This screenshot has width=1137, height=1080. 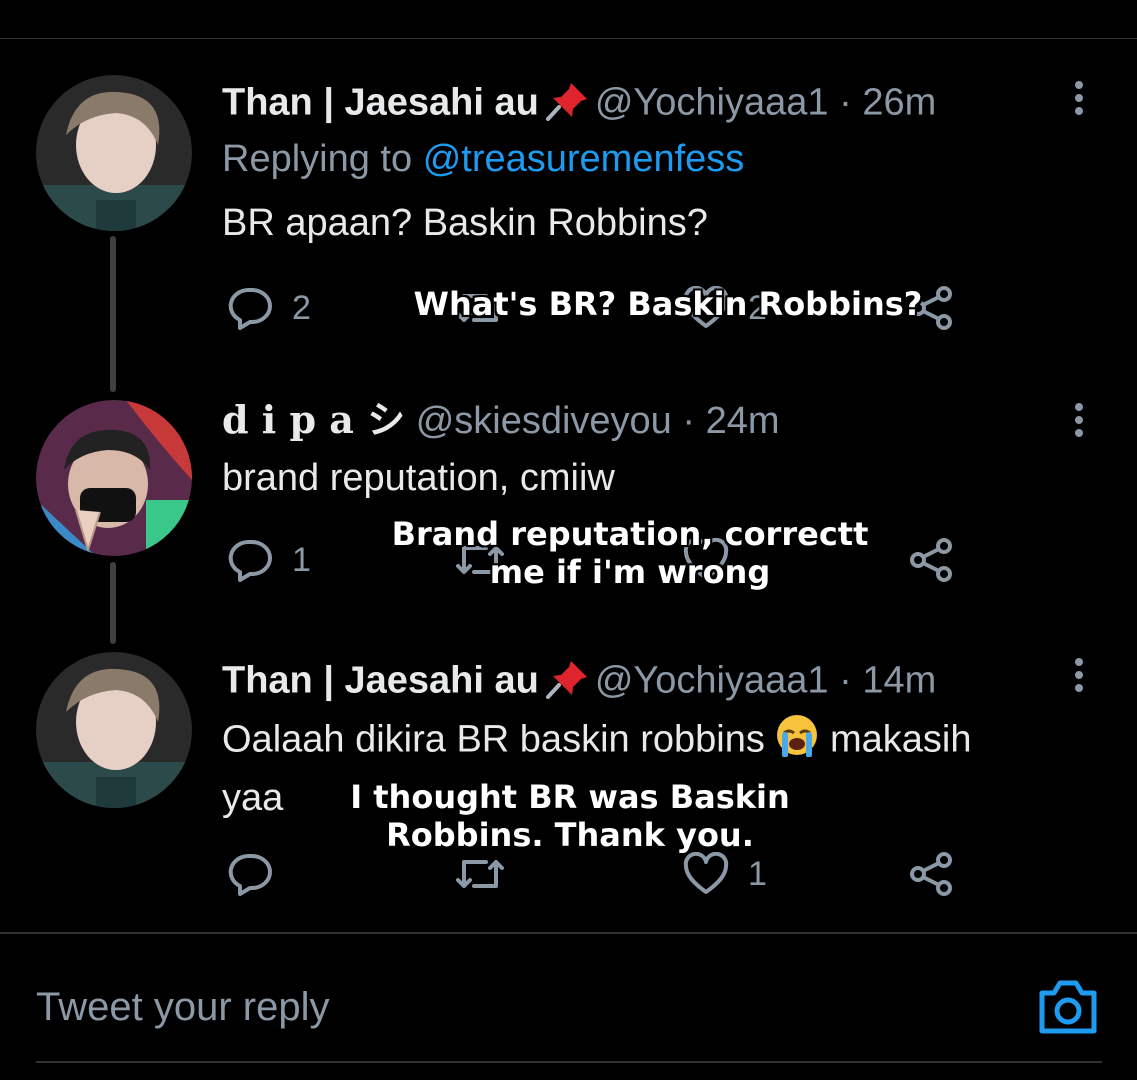 I want to click on reply-count: 2, so click(x=301, y=307).